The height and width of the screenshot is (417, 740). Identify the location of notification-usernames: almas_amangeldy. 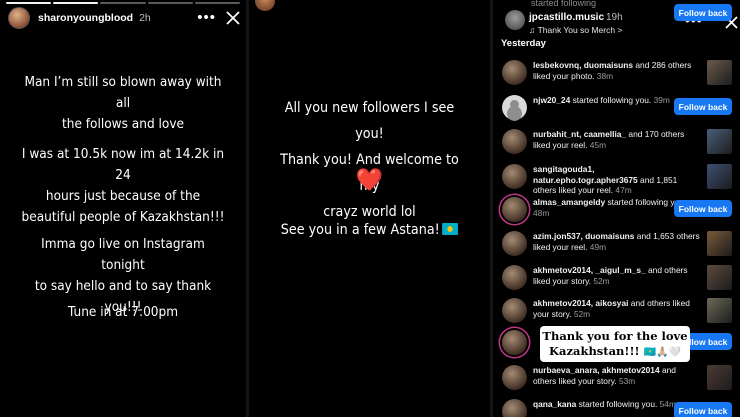
(569, 202).